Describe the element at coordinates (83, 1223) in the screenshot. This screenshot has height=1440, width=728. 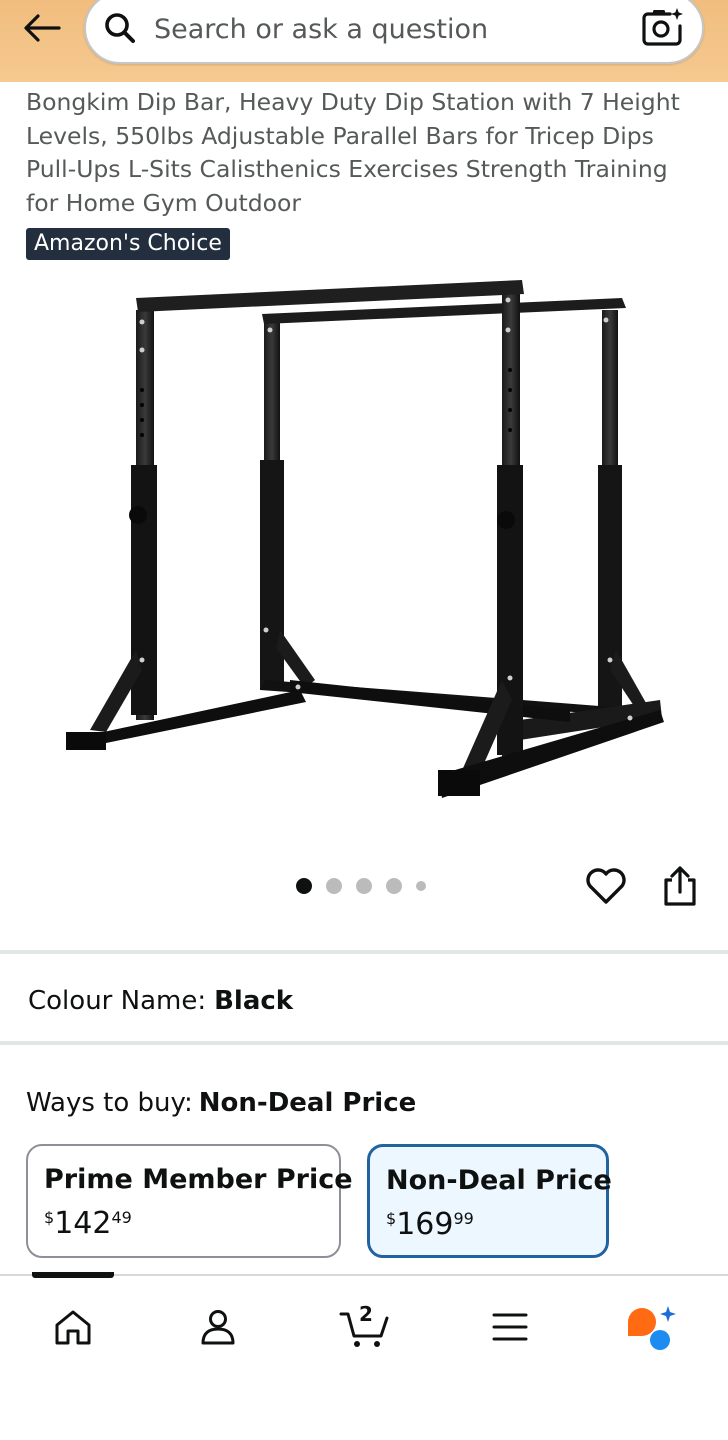
I see `price-whole: 142` at that location.